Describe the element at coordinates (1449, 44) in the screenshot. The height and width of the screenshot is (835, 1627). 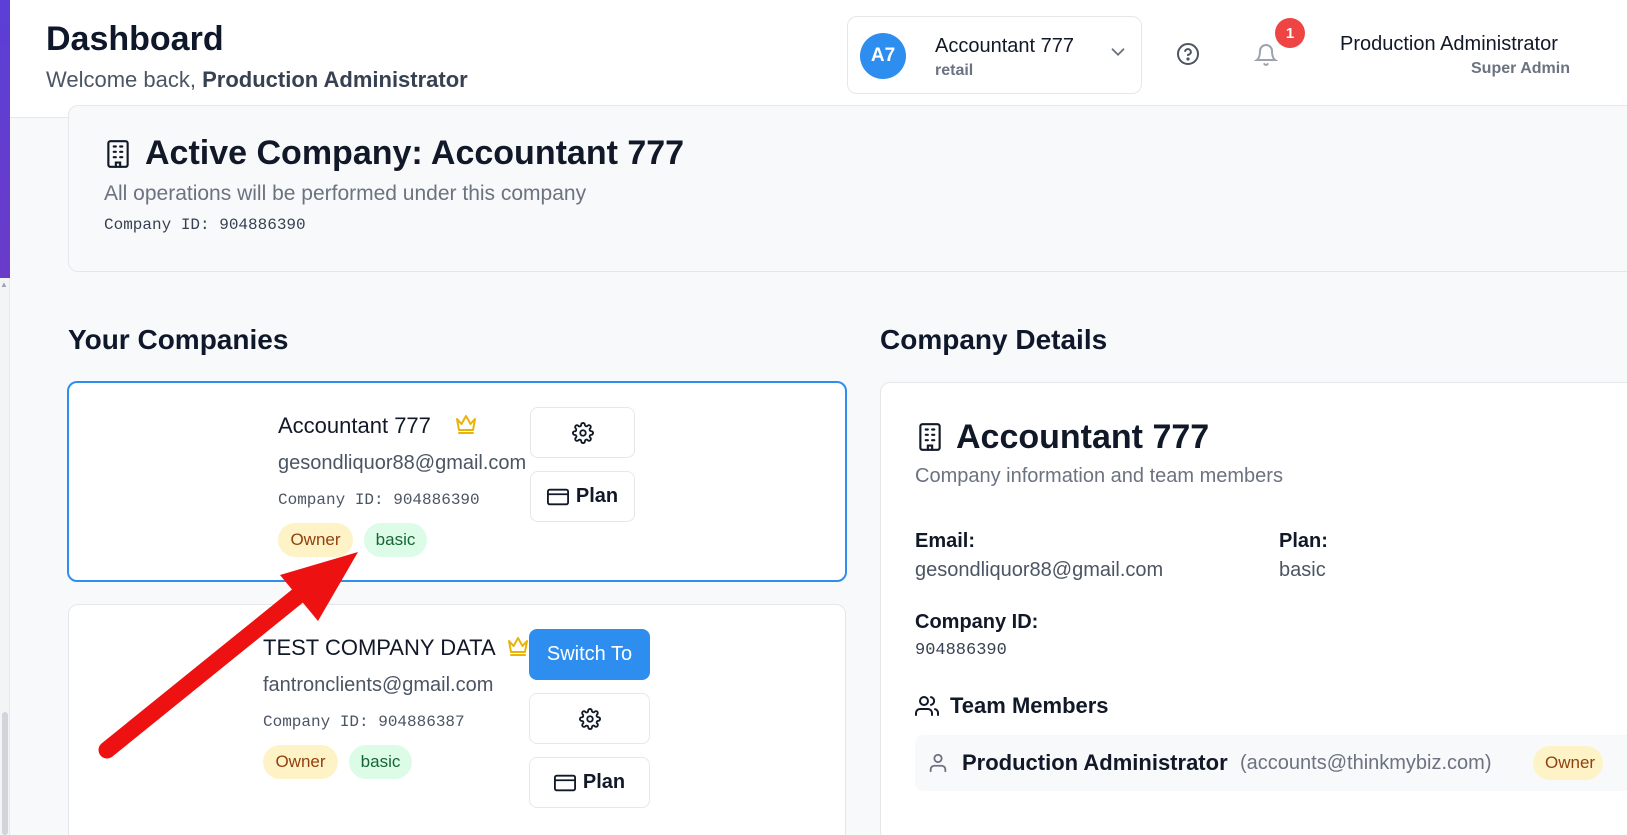
I see `user-name: Production Administrator` at that location.